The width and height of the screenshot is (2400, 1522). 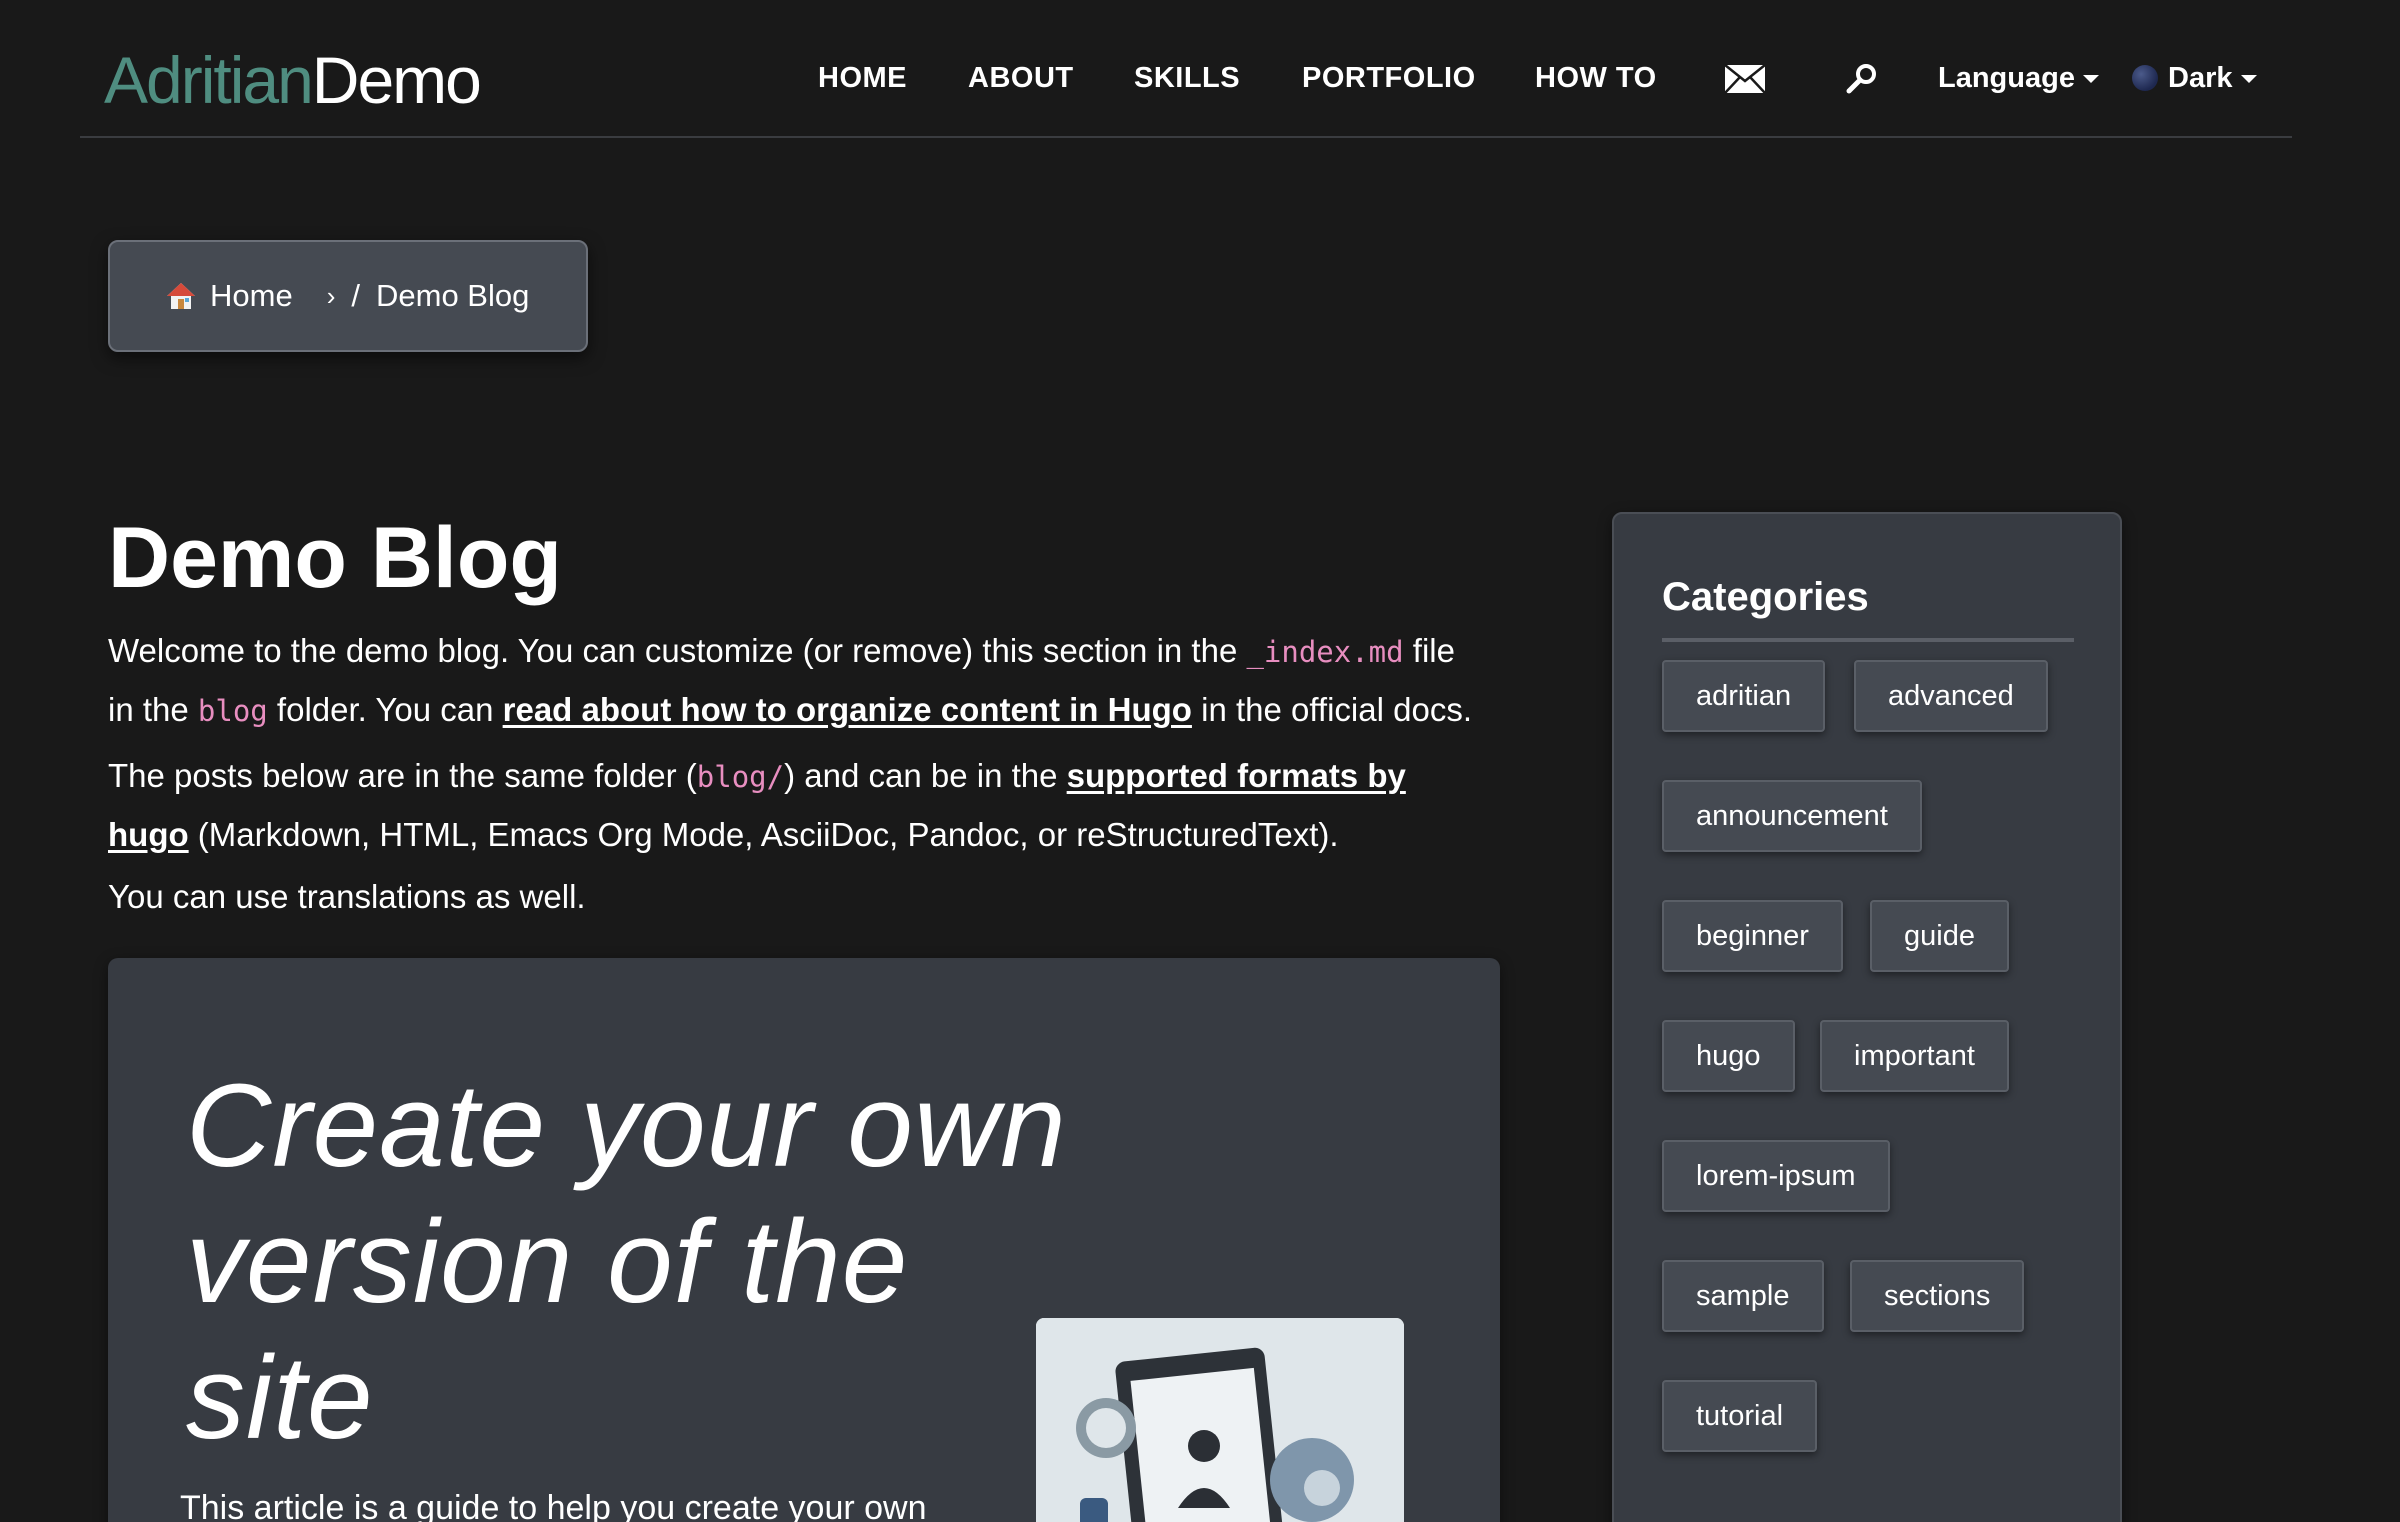 I want to click on brand-logo: AdritianDemo, so click(x=293, y=80).